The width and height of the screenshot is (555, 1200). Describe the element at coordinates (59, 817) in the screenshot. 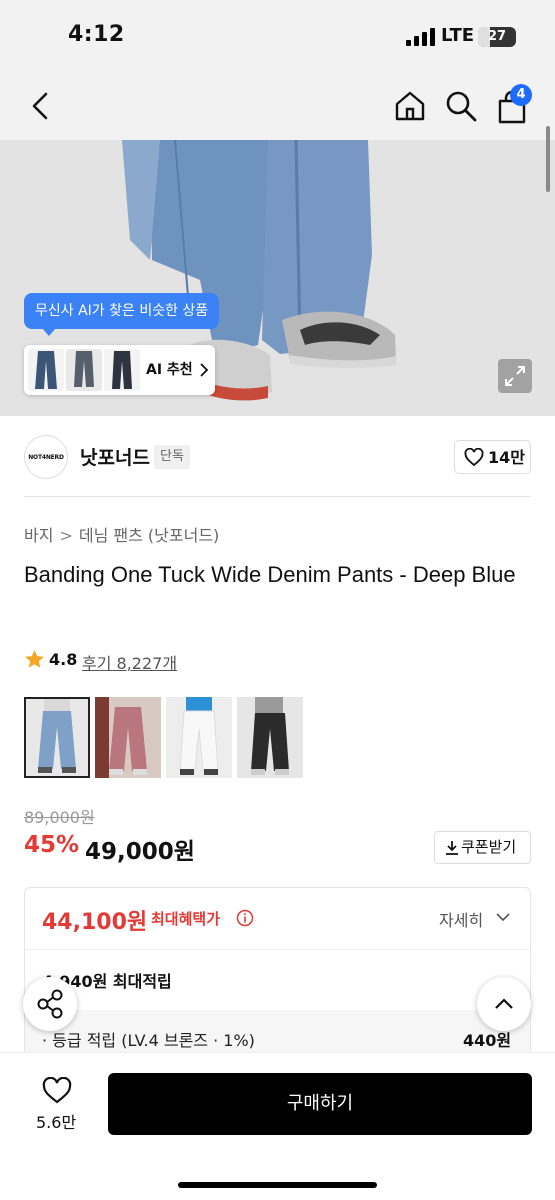

I see `original-price: 89,000원` at that location.